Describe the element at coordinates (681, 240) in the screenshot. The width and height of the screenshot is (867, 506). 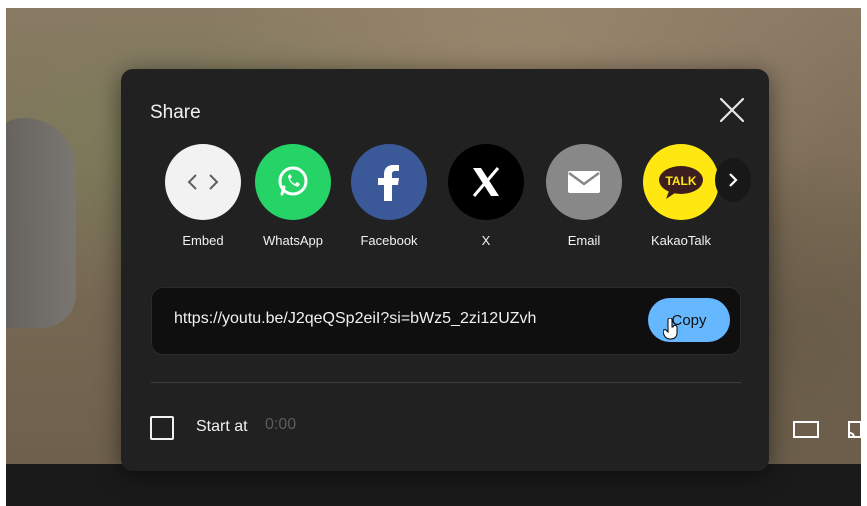
I see `share-label-kakaotalk: KakaoTalk` at that location.